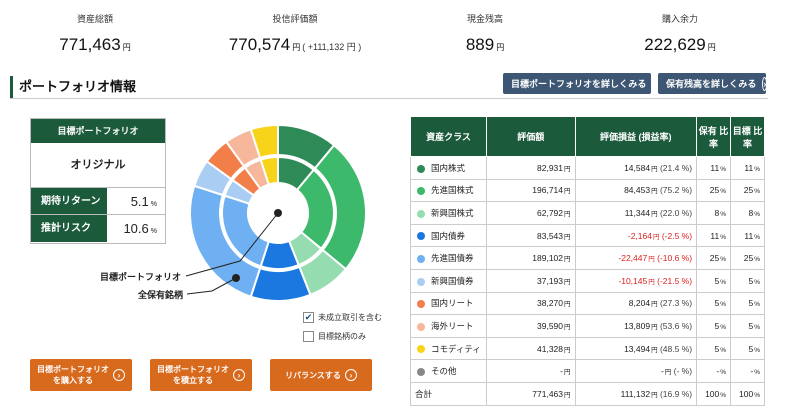 This screenshot has width=800, height=415. I want to click on table-row: 国内リート 38,270円 8,204円 (27.3 %) 5% 5%, so click(587, 303).